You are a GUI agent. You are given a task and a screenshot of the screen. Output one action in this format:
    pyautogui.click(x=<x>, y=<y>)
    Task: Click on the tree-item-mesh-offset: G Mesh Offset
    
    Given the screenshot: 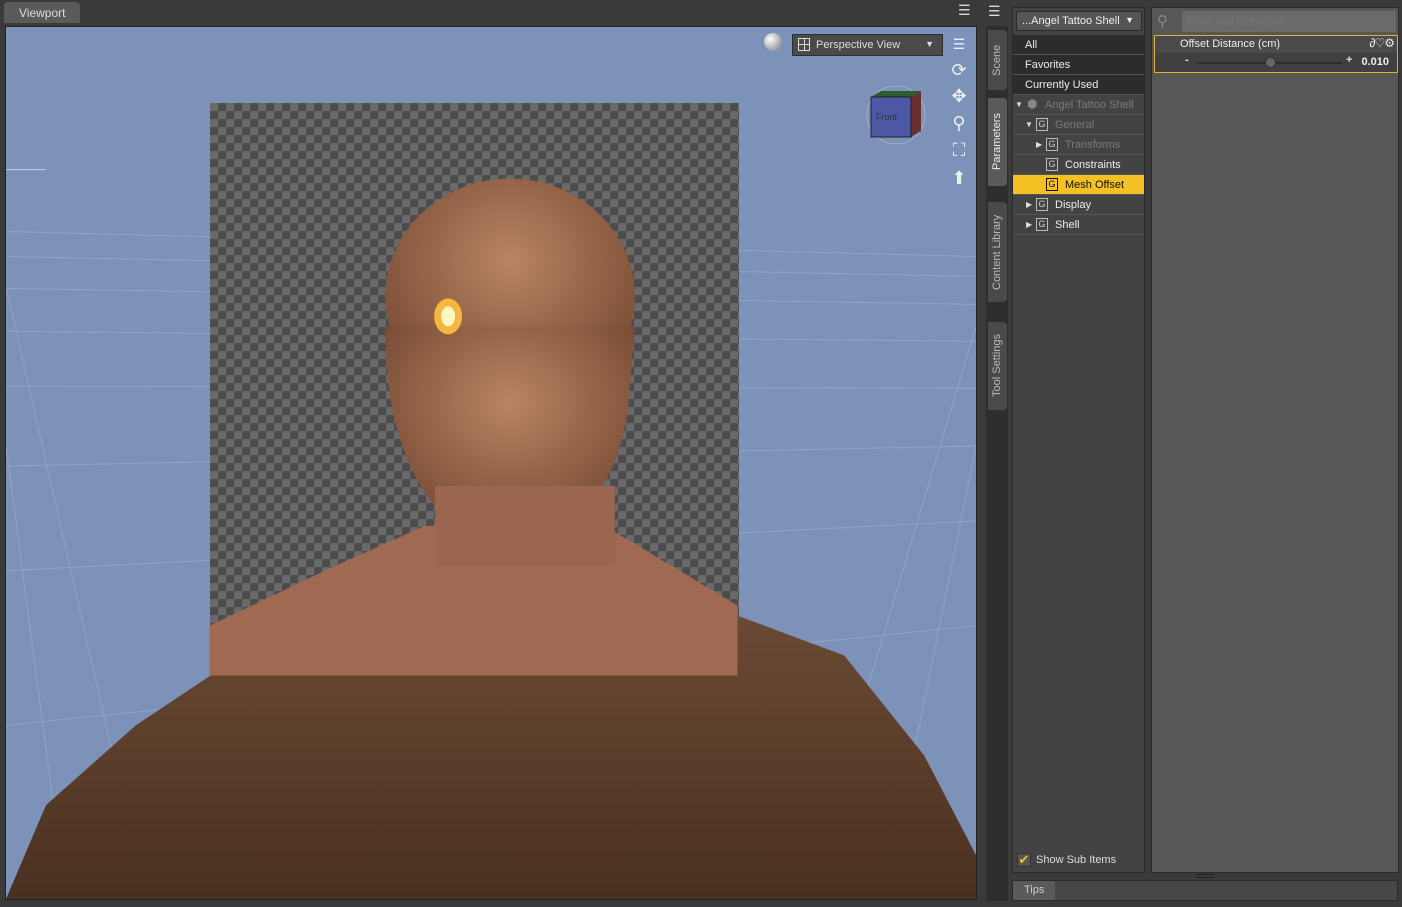 What is the action you would take?
    pyautogui.click(x=1078, y=185)
    